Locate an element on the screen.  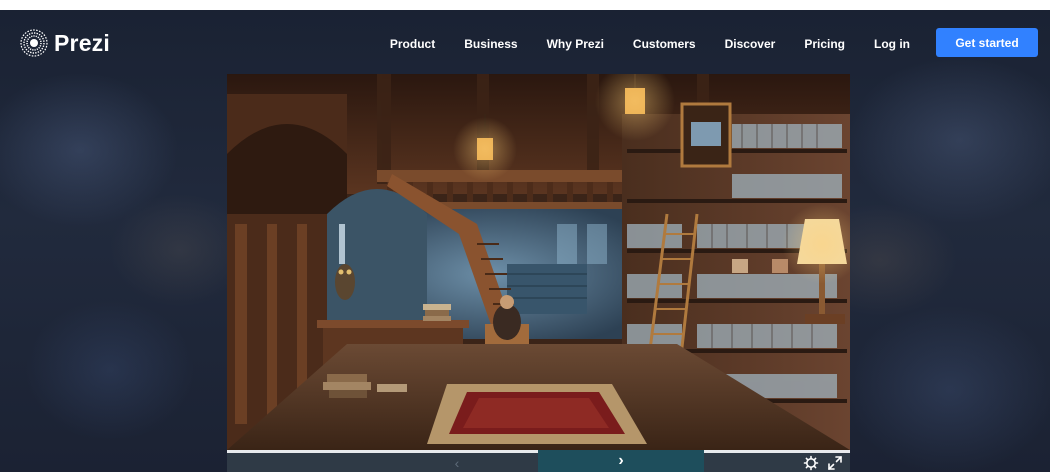
presentation-controls: ‹ › is located at coordinates (538, 461).